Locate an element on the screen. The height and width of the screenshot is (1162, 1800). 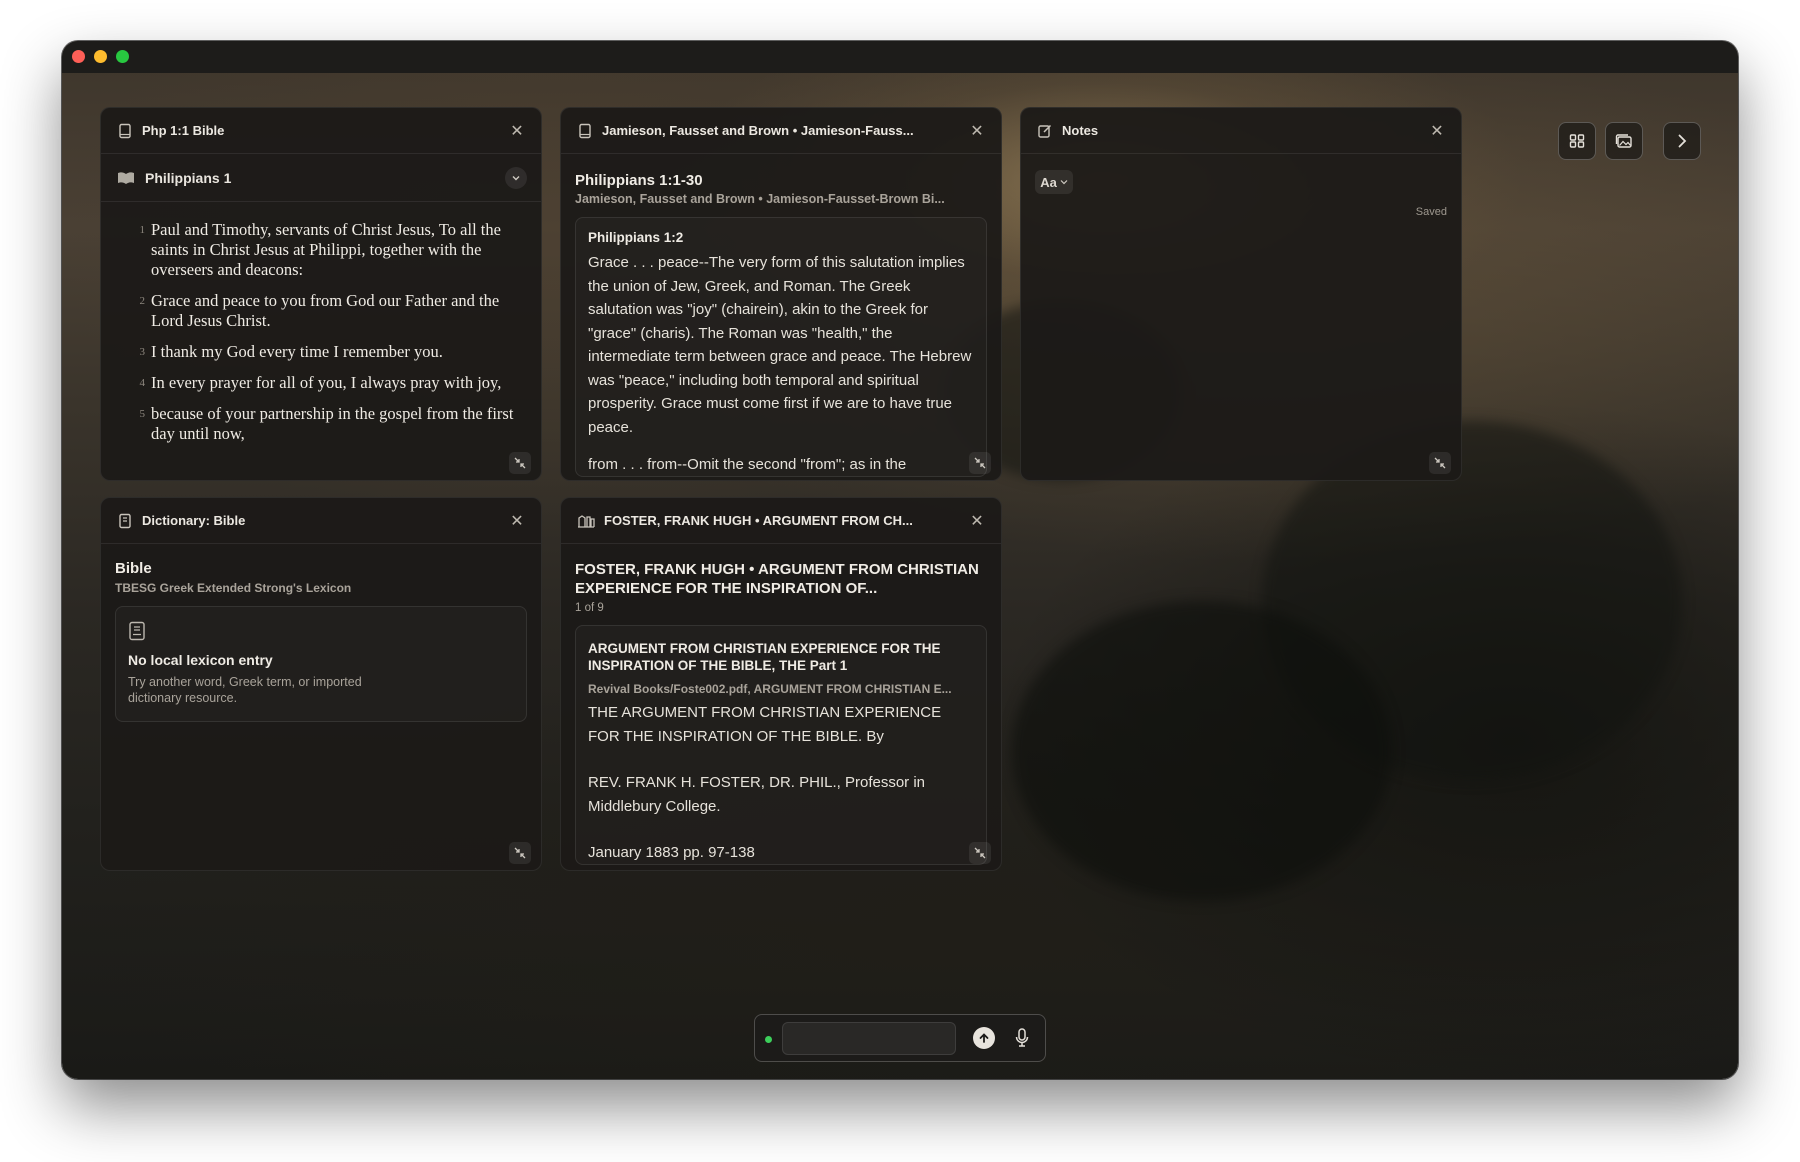
dictionary-panel-header: Dictionary: Bible ✕ is located at coordinates (321, 521).